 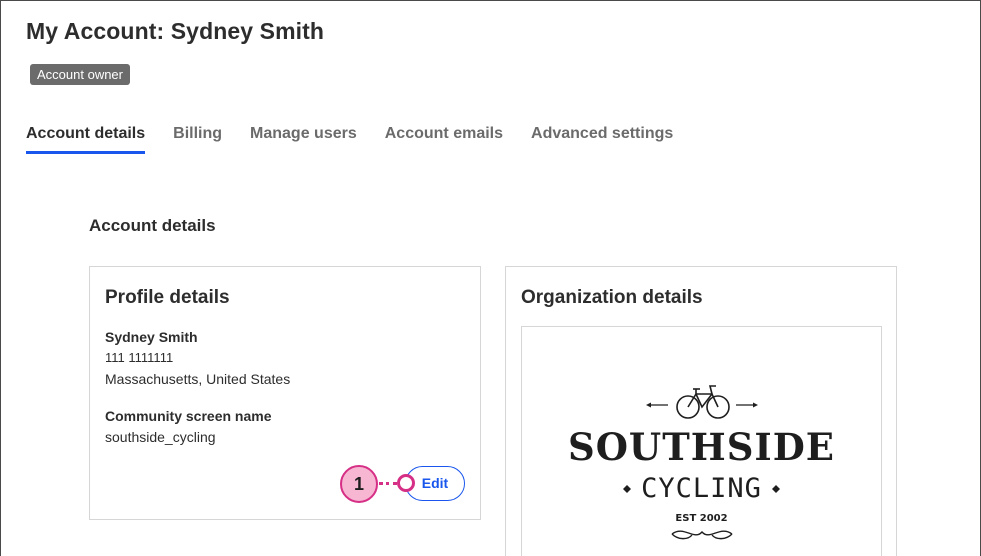 What do you see at coordinates (701, 518) in the screenshot?
I see `logo-established: EST 2002` at bounding box center [701, 518].